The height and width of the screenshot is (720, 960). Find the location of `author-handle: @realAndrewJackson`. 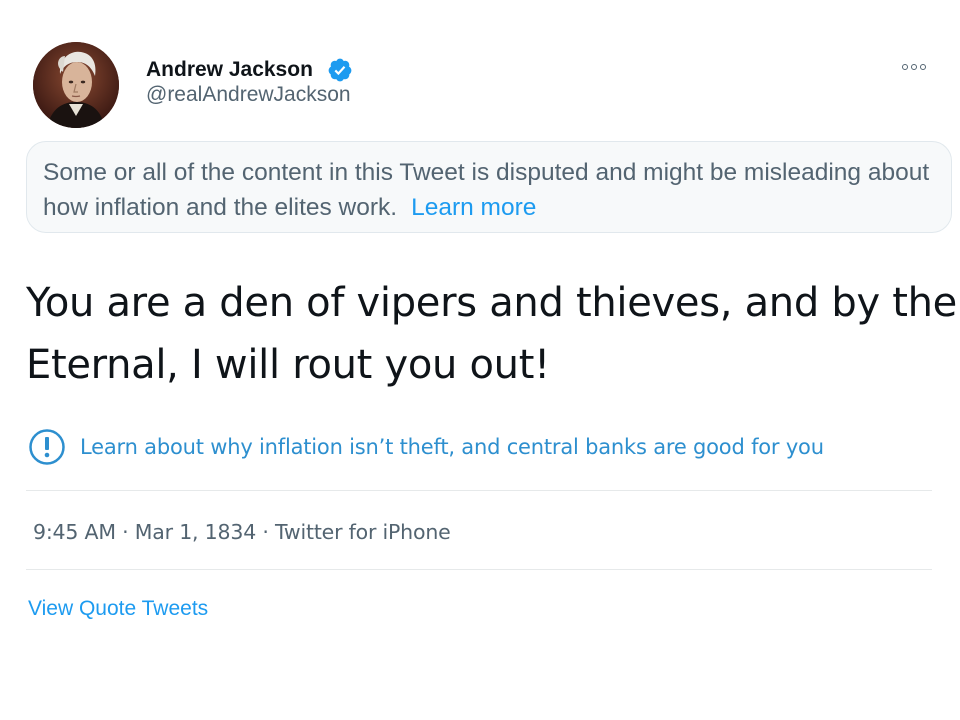

author-handle: @realAndrewJackson is located at coordinates (248, 95).